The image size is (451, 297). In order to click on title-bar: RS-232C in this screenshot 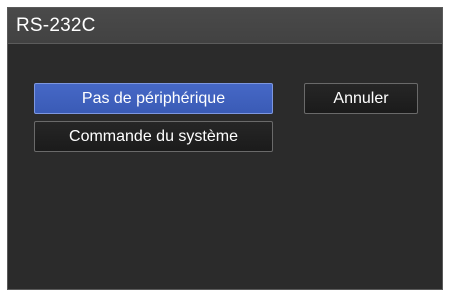, I will do `click(225, 26)`.